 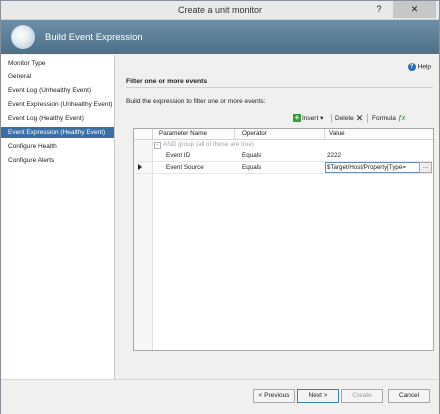 What do you see at coordinates (318, 396) in the screenshot?
I see `next-button: Next >` at bounding box center [318, 396].